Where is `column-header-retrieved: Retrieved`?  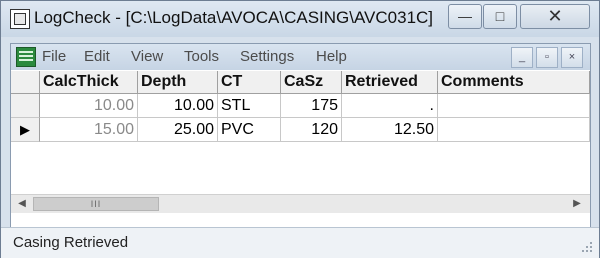 column-header-retrieved: Retrieved is located at coordinates (390, 82).